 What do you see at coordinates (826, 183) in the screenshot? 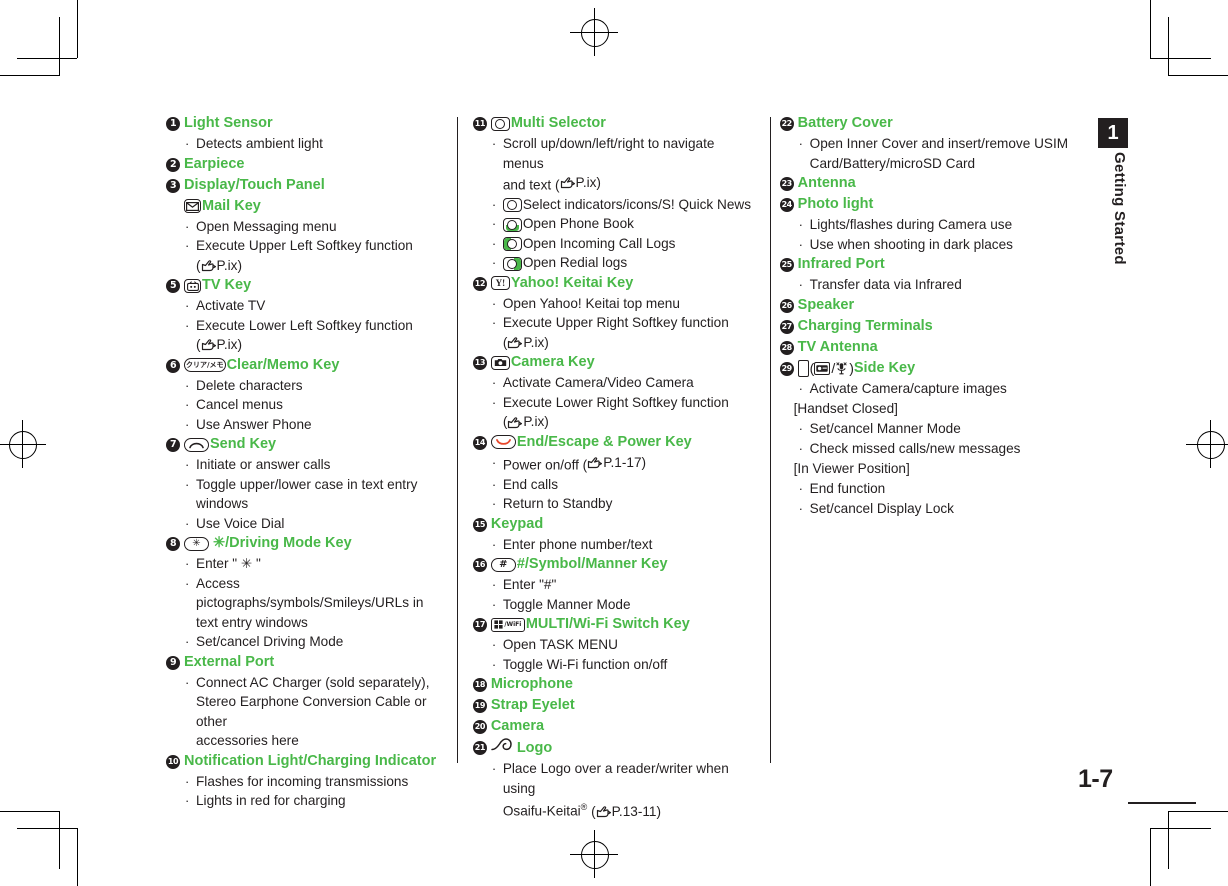
I see `item-title: Antenna` at bounding box center [826, 183].